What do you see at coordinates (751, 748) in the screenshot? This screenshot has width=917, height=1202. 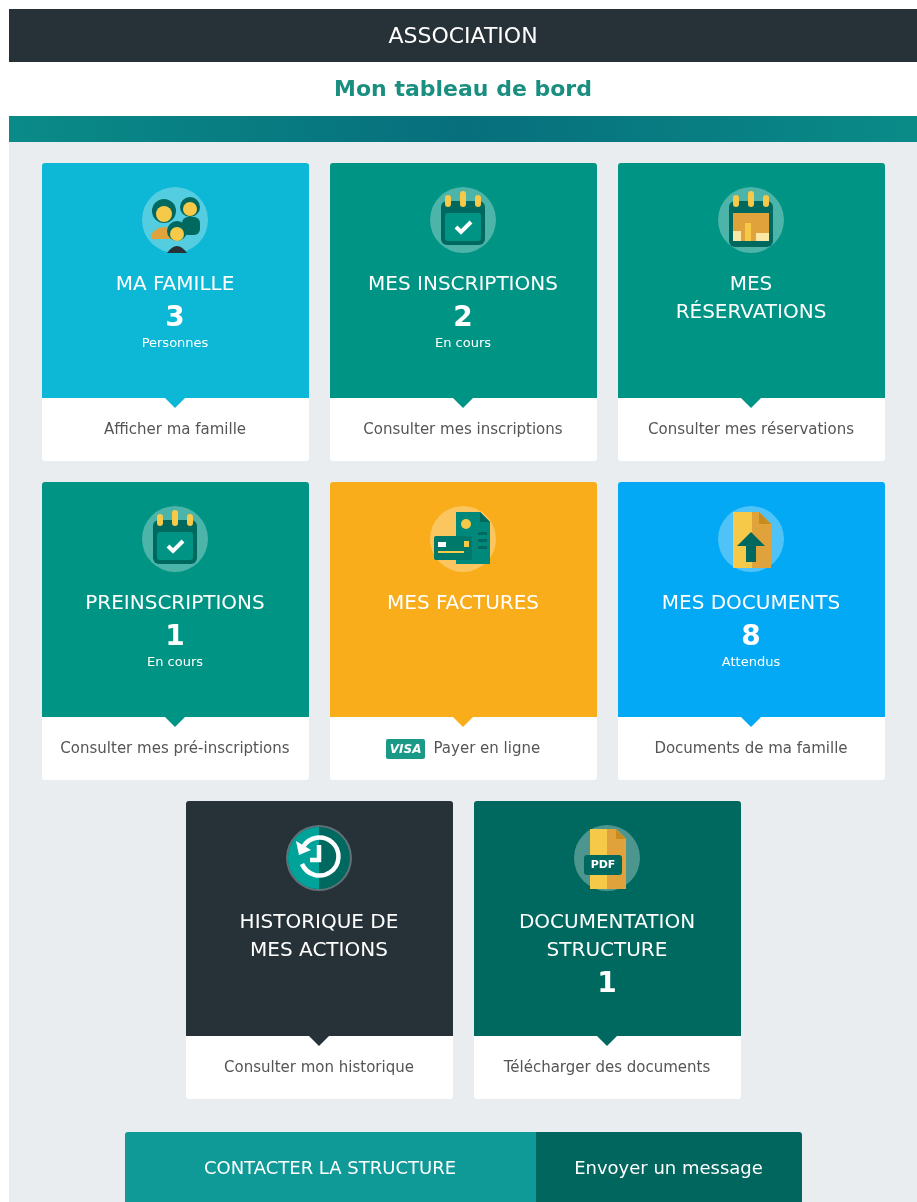 I see `tile-link: Documents de ma famille` at bounding box center [751, 748].